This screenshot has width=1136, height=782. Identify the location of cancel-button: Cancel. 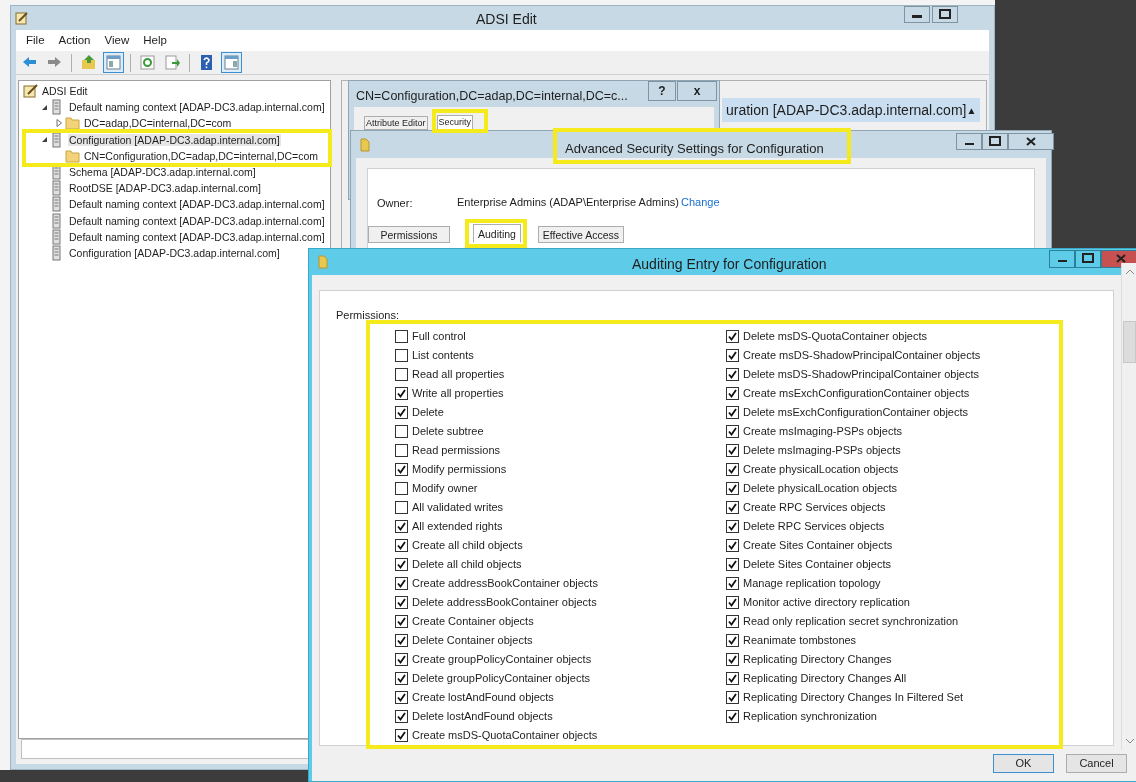
(1096, 763).